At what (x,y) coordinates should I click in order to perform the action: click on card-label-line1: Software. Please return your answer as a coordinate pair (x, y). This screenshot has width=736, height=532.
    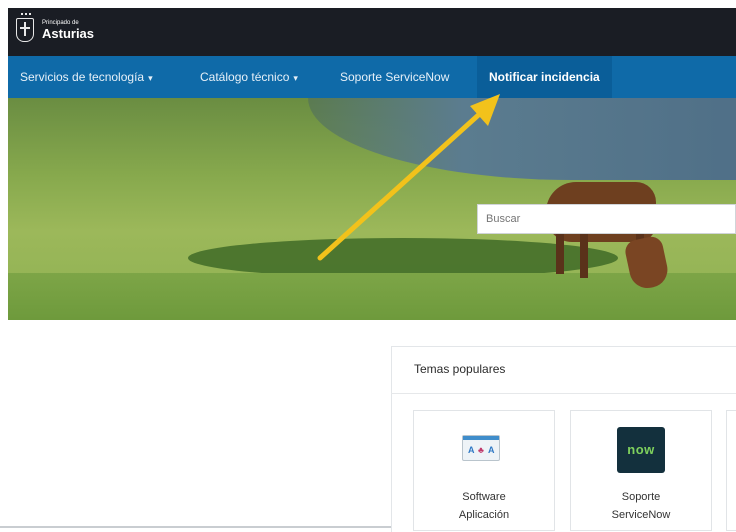
    Looking at the image, I should click on (484, 497).